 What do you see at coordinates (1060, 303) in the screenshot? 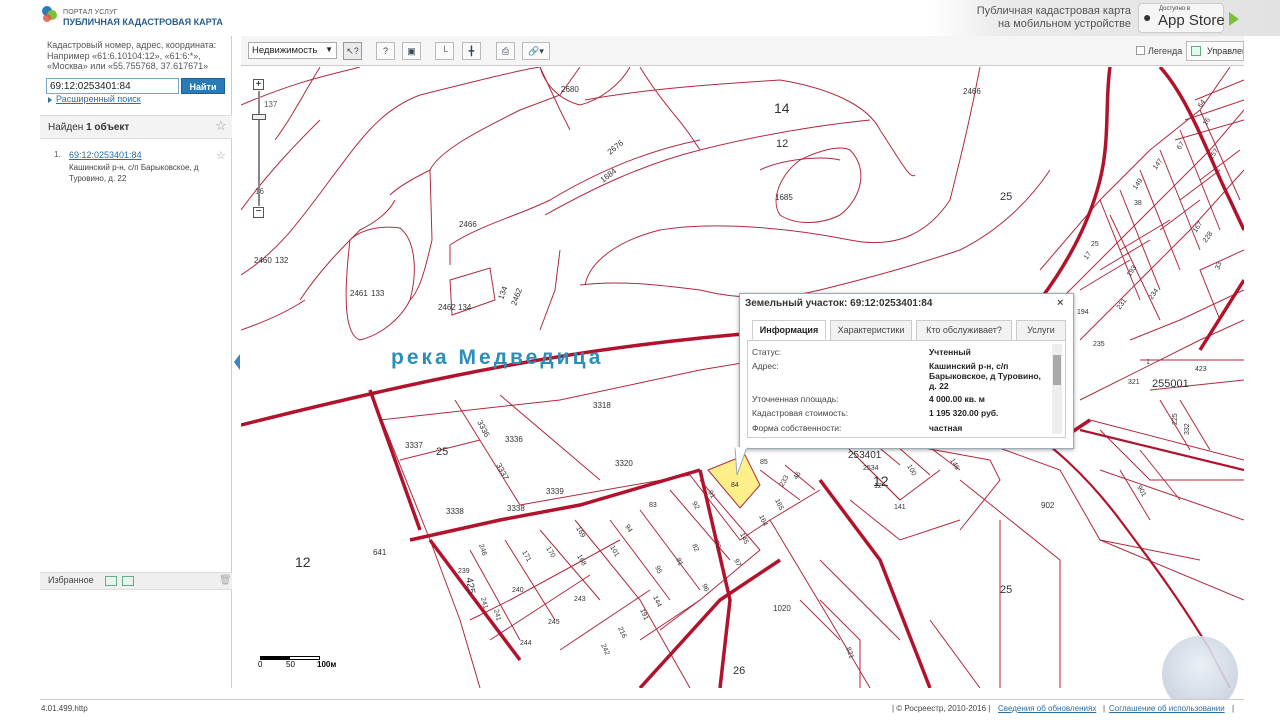
I see `close-icon: ×` at bounding box center [1060, 303].